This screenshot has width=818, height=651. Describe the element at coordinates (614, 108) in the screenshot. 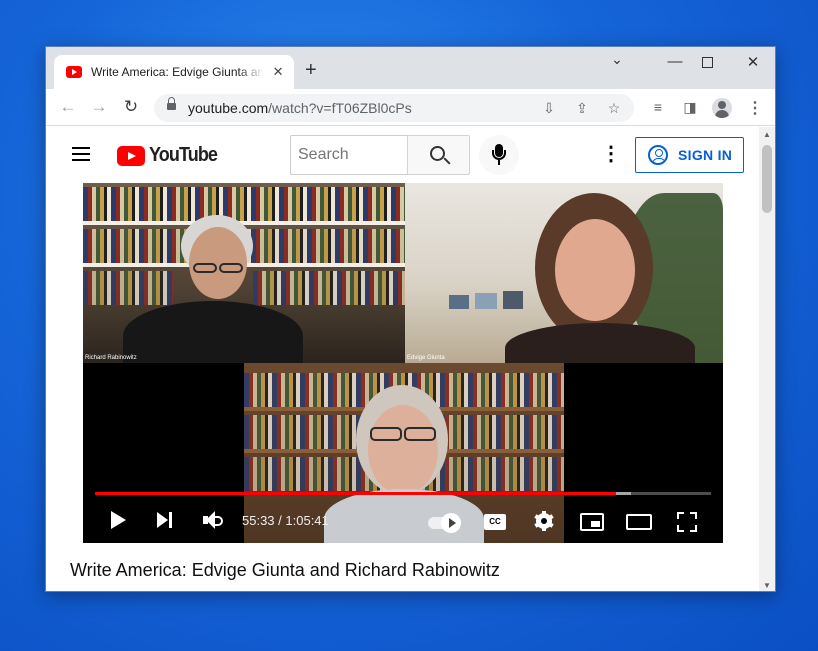

I see `bookmark-star-icon: ☆` at that location.